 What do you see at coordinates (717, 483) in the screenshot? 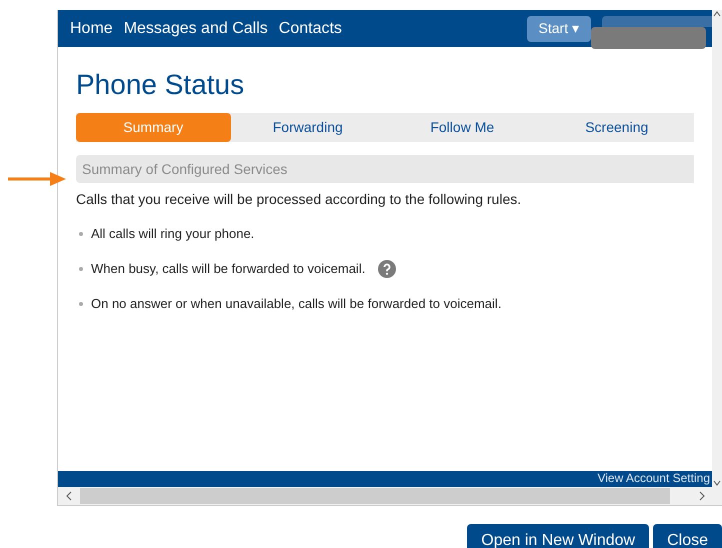
I see `scroll-down-icon` at bounding box center [717, 483].